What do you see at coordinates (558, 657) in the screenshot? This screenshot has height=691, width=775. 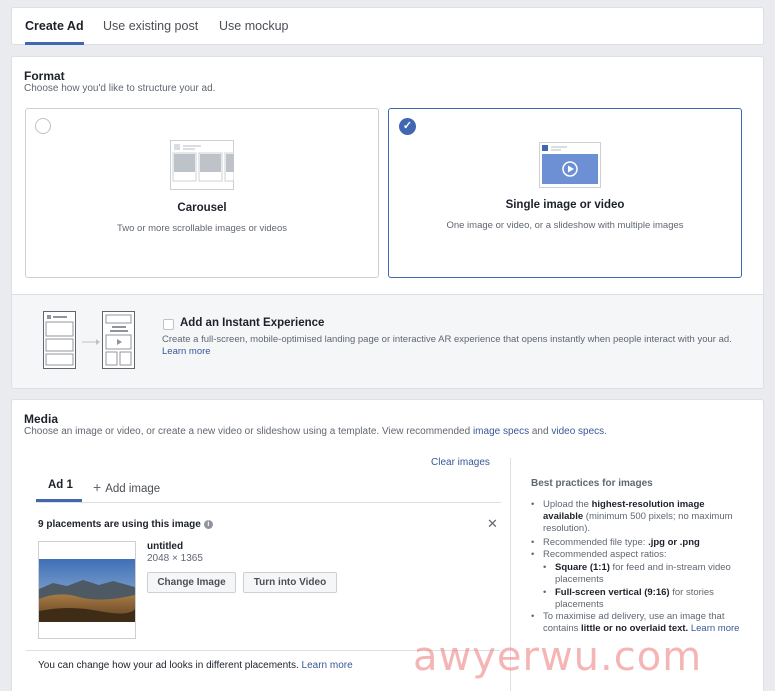 I see `watermark-text: awyerwu.com` at bounding box center [558, 657].